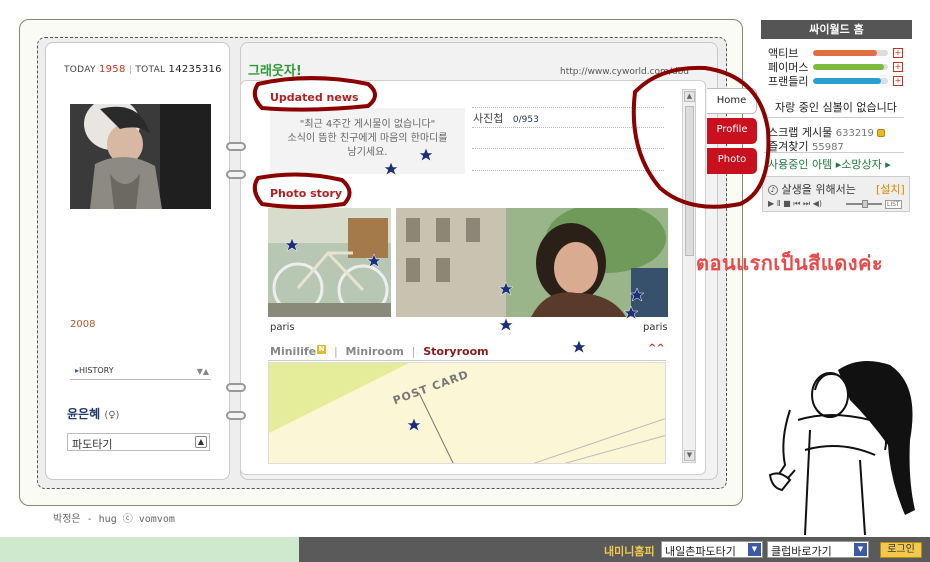 The image size is (930, 562). Describe the element at coordinates (506, 118) in the screenshot. I see `photobook-link: 사진첩 0/953` at that location.